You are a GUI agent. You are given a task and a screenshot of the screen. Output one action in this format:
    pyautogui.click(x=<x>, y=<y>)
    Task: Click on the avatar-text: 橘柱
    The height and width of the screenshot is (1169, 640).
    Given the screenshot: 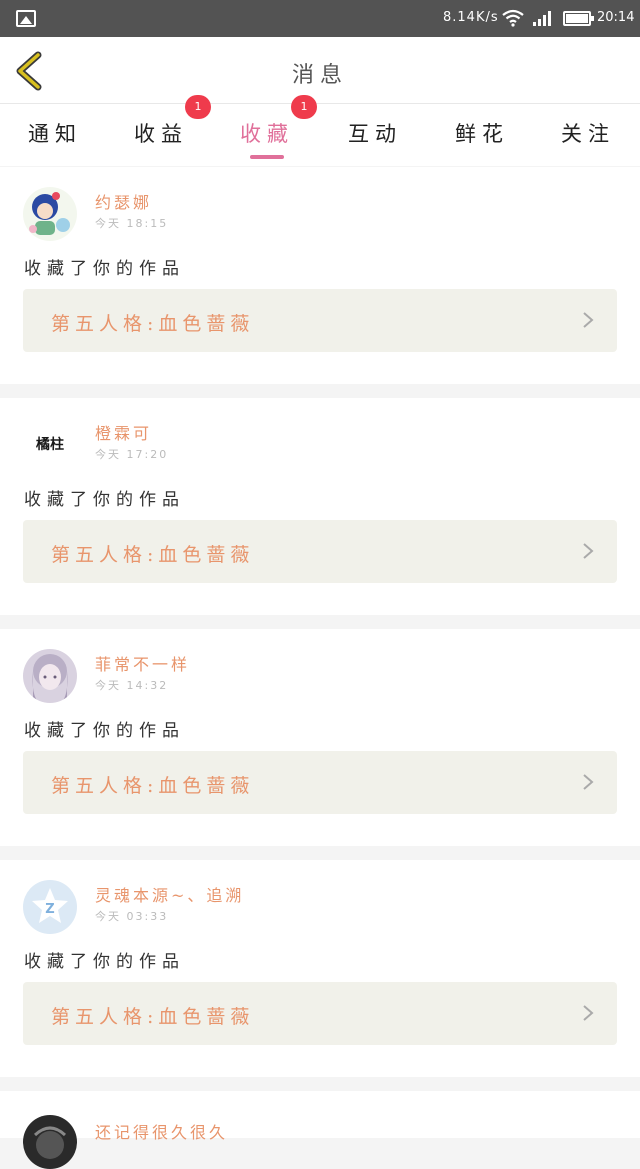 What is the action you would take?
    pyautogui.click(x=50, y=445)
    